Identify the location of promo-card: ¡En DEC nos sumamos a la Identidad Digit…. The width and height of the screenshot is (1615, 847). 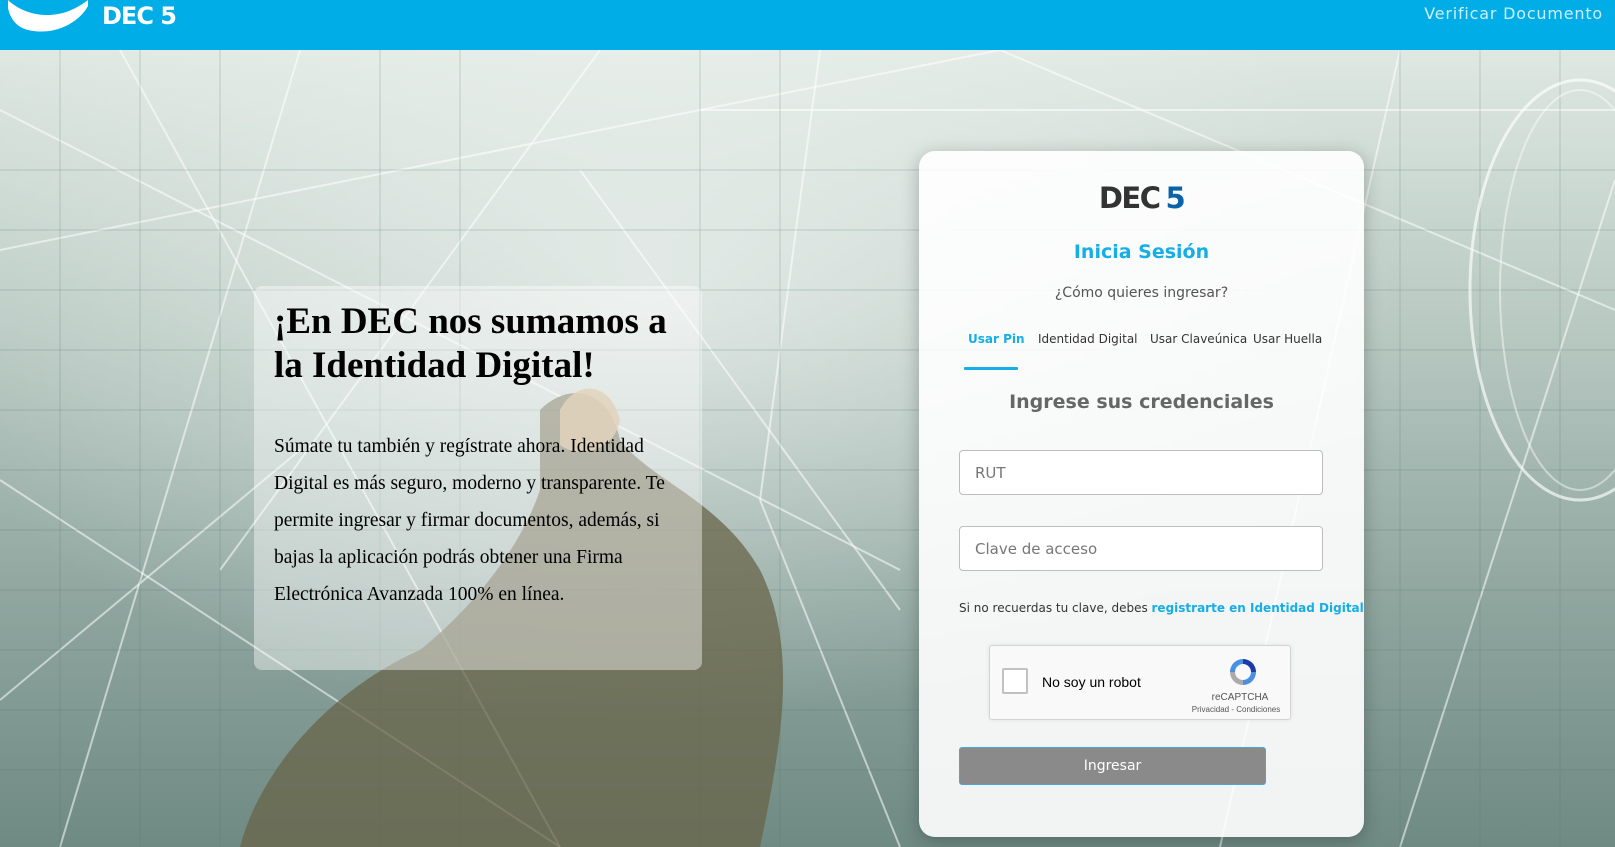
(478, 478).